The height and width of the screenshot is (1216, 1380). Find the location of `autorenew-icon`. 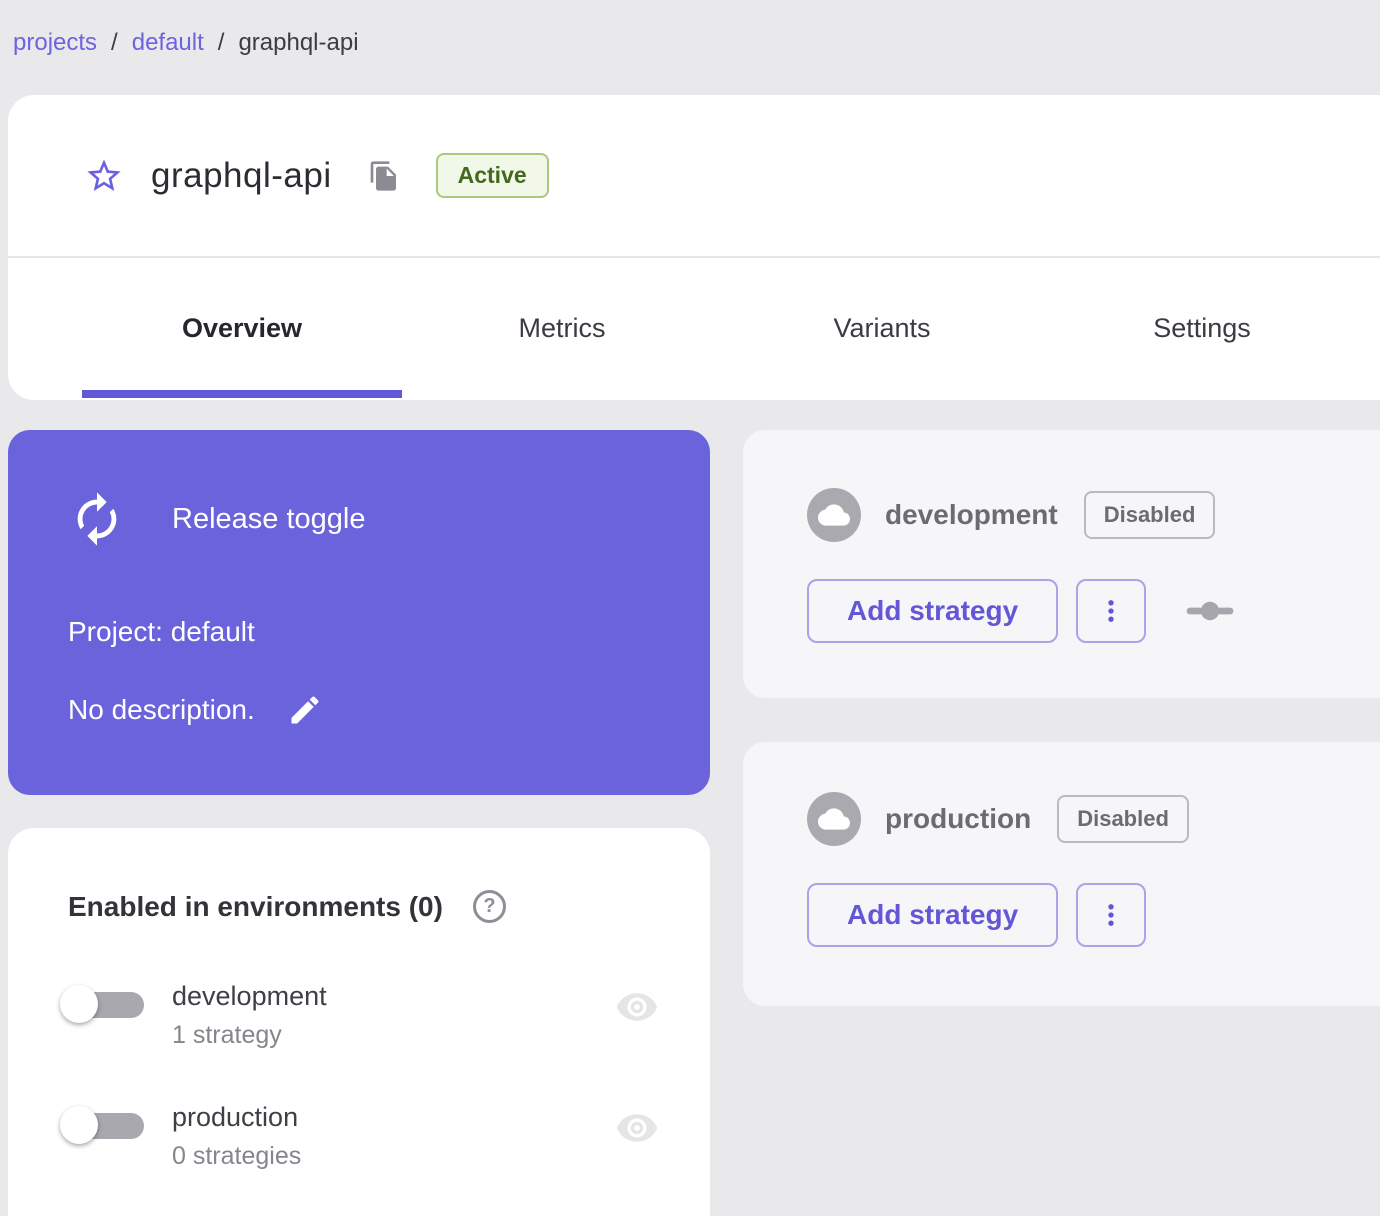

autorenew-icon is located at coordinates (97, 519).